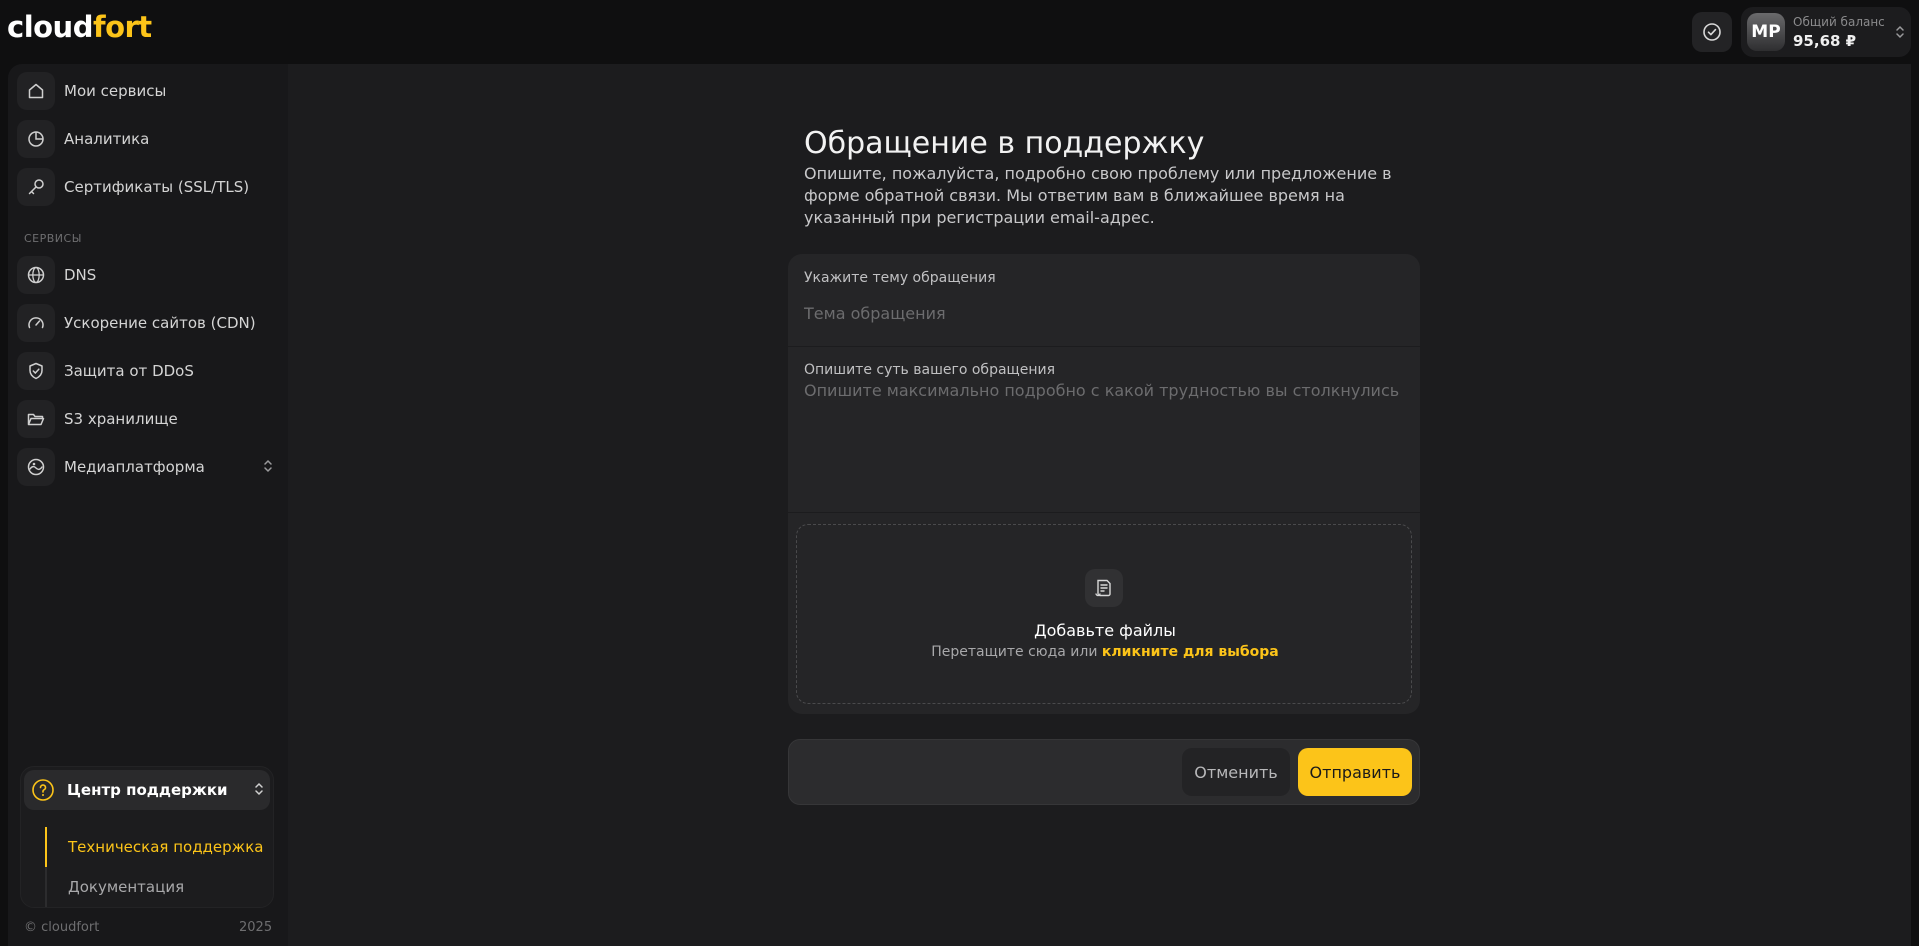 The image size is (1919, 946). Describe the element at coordinates (1105, 630) in the screenshot. I see `dropzone-title: Добавьте файлы` at that location.